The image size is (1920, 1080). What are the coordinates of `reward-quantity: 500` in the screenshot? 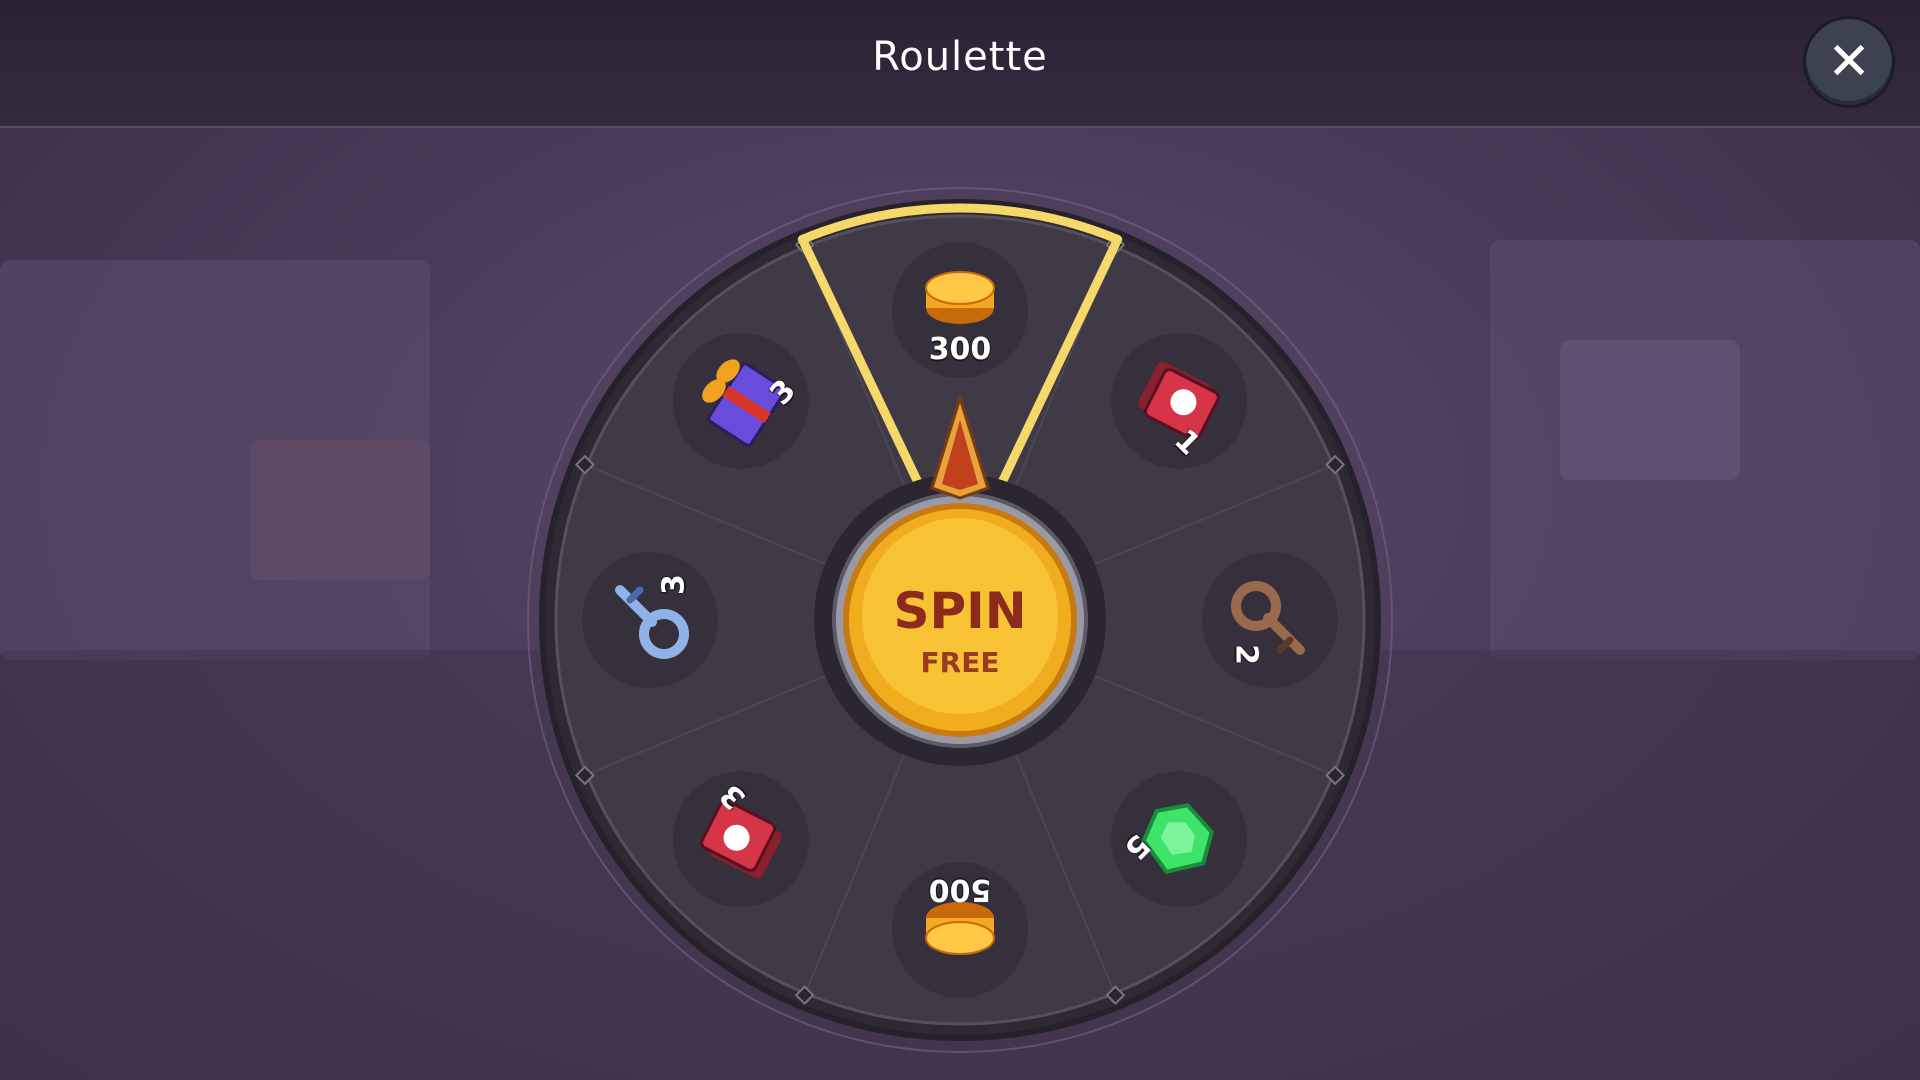 It's located at (960, 889).